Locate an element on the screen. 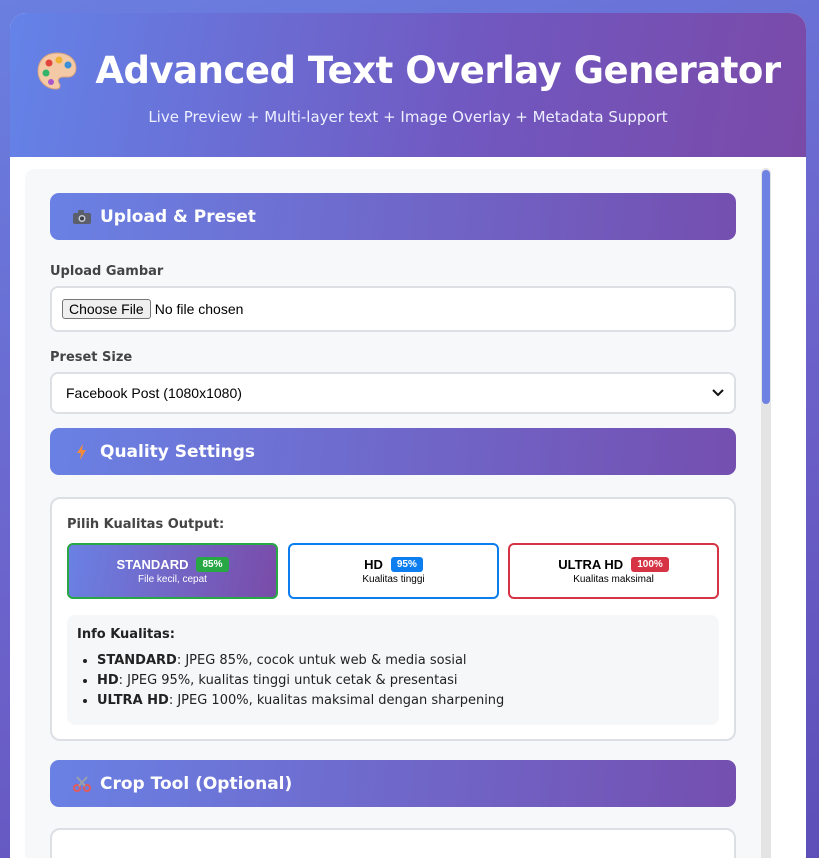 This screenshot has width=819, height=858. preset-select: Facebook Post (1080x1080) is located at coordinates (393, 393).